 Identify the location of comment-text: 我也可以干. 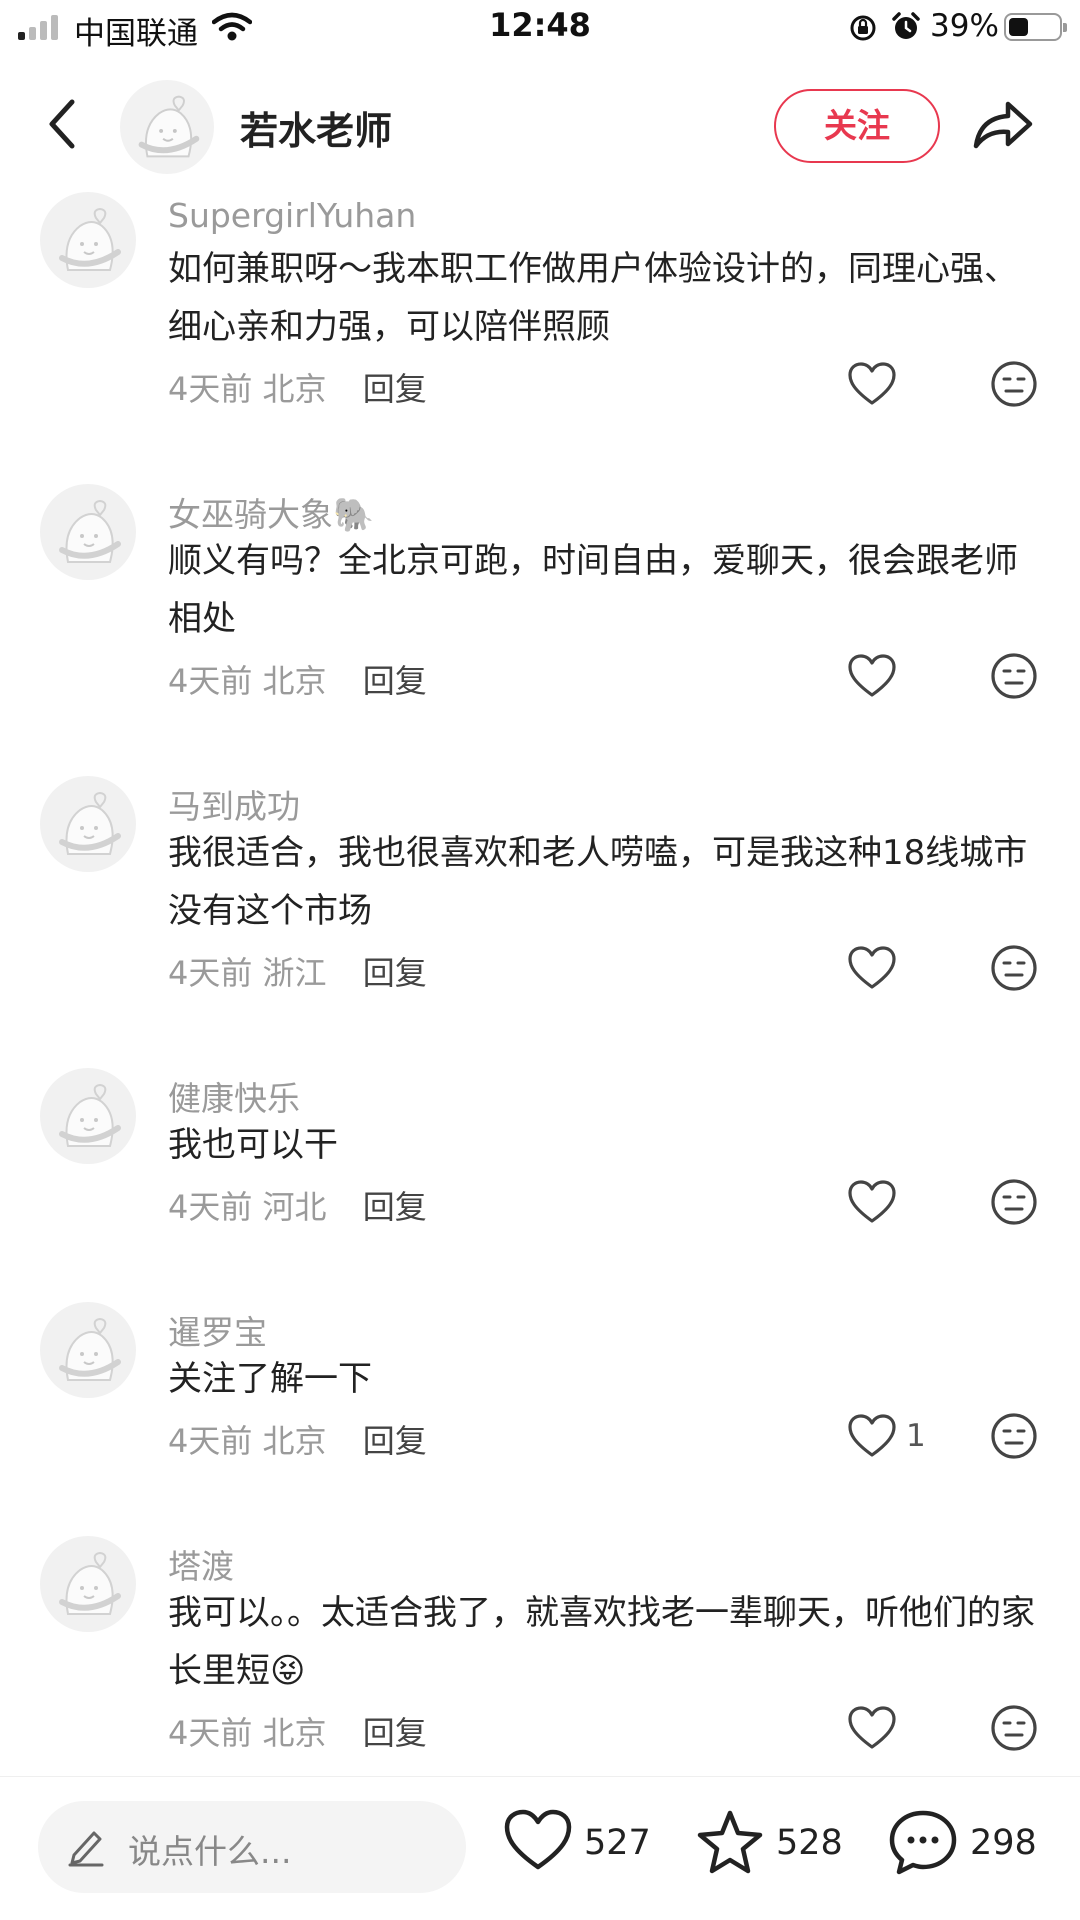
(608, 1145).